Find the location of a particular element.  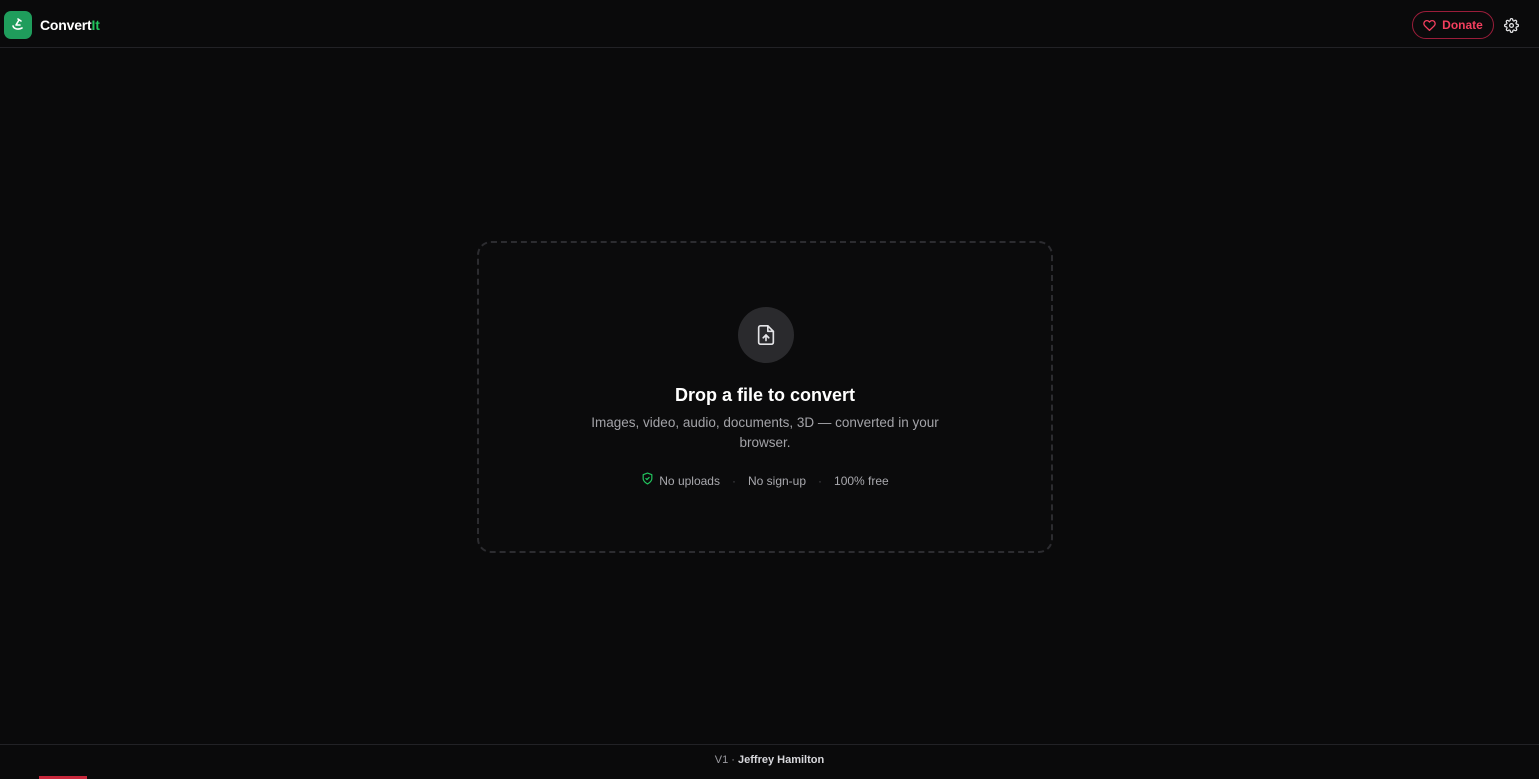

version-label: V1 is located at coordinates (721, 760).